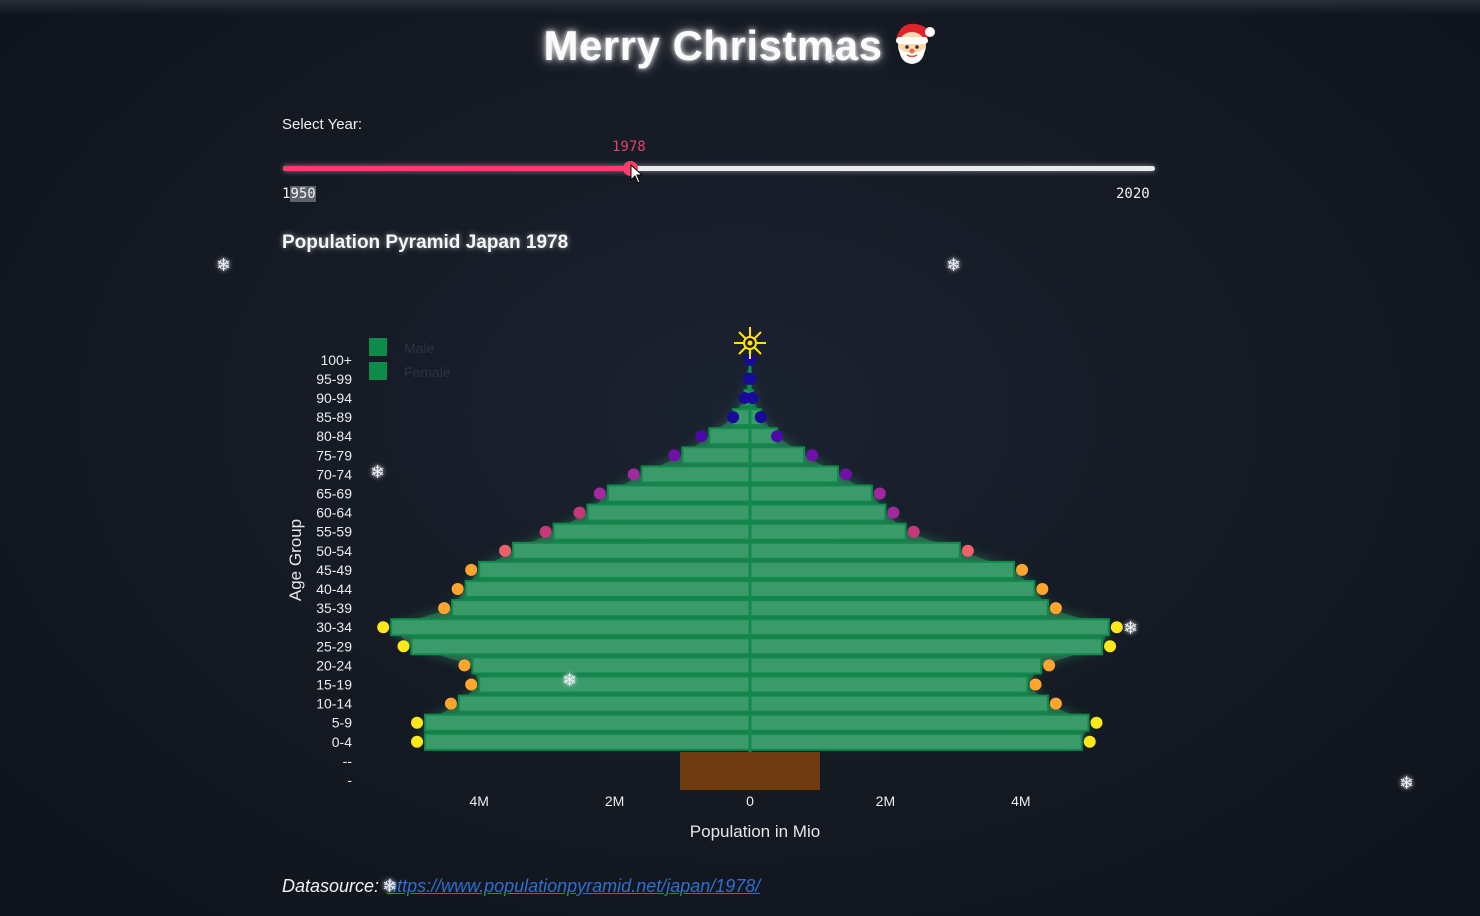 Image resolution: width=1480 pixels, height=916 pixels. What do you see at coordinates (331, 886) in the screenshot?
I see `datasource-label: Datasource:` at bounding box center [331, 886].